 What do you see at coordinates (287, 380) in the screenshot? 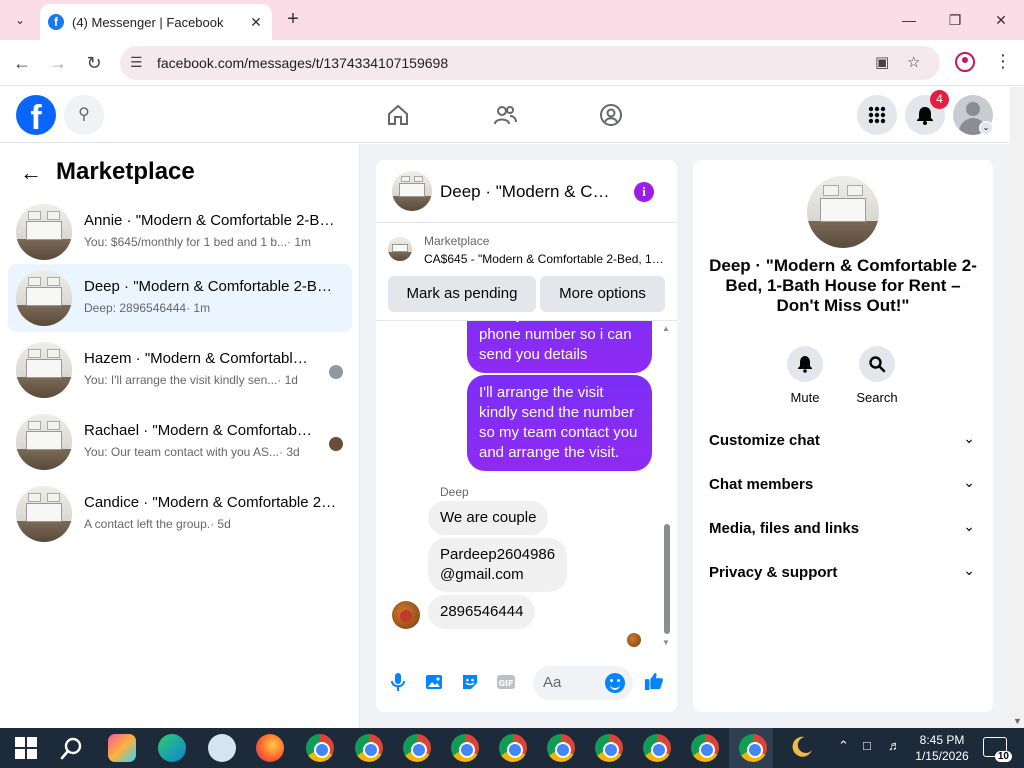
I see `conversation-time: · 1d` at bounding box center [287, 380].